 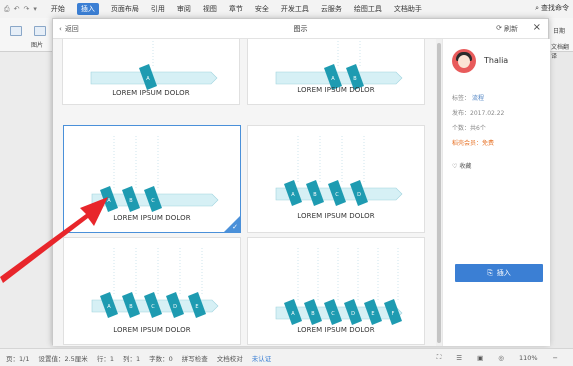 I want to click on page-view-icon: ▣, so click(x=480, y=358).